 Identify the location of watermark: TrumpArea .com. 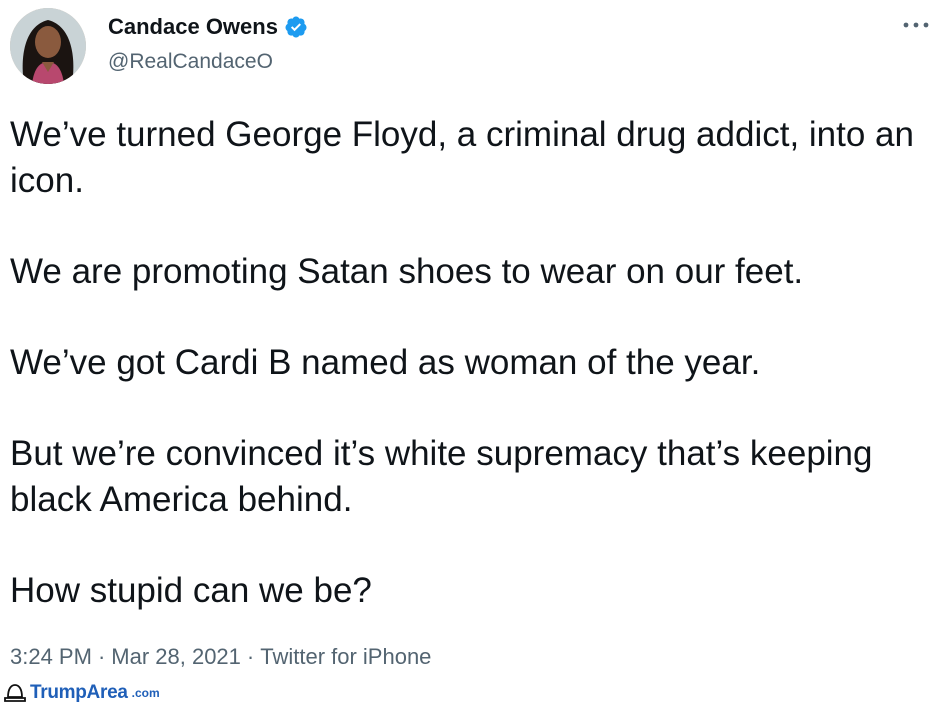
(82, 693).